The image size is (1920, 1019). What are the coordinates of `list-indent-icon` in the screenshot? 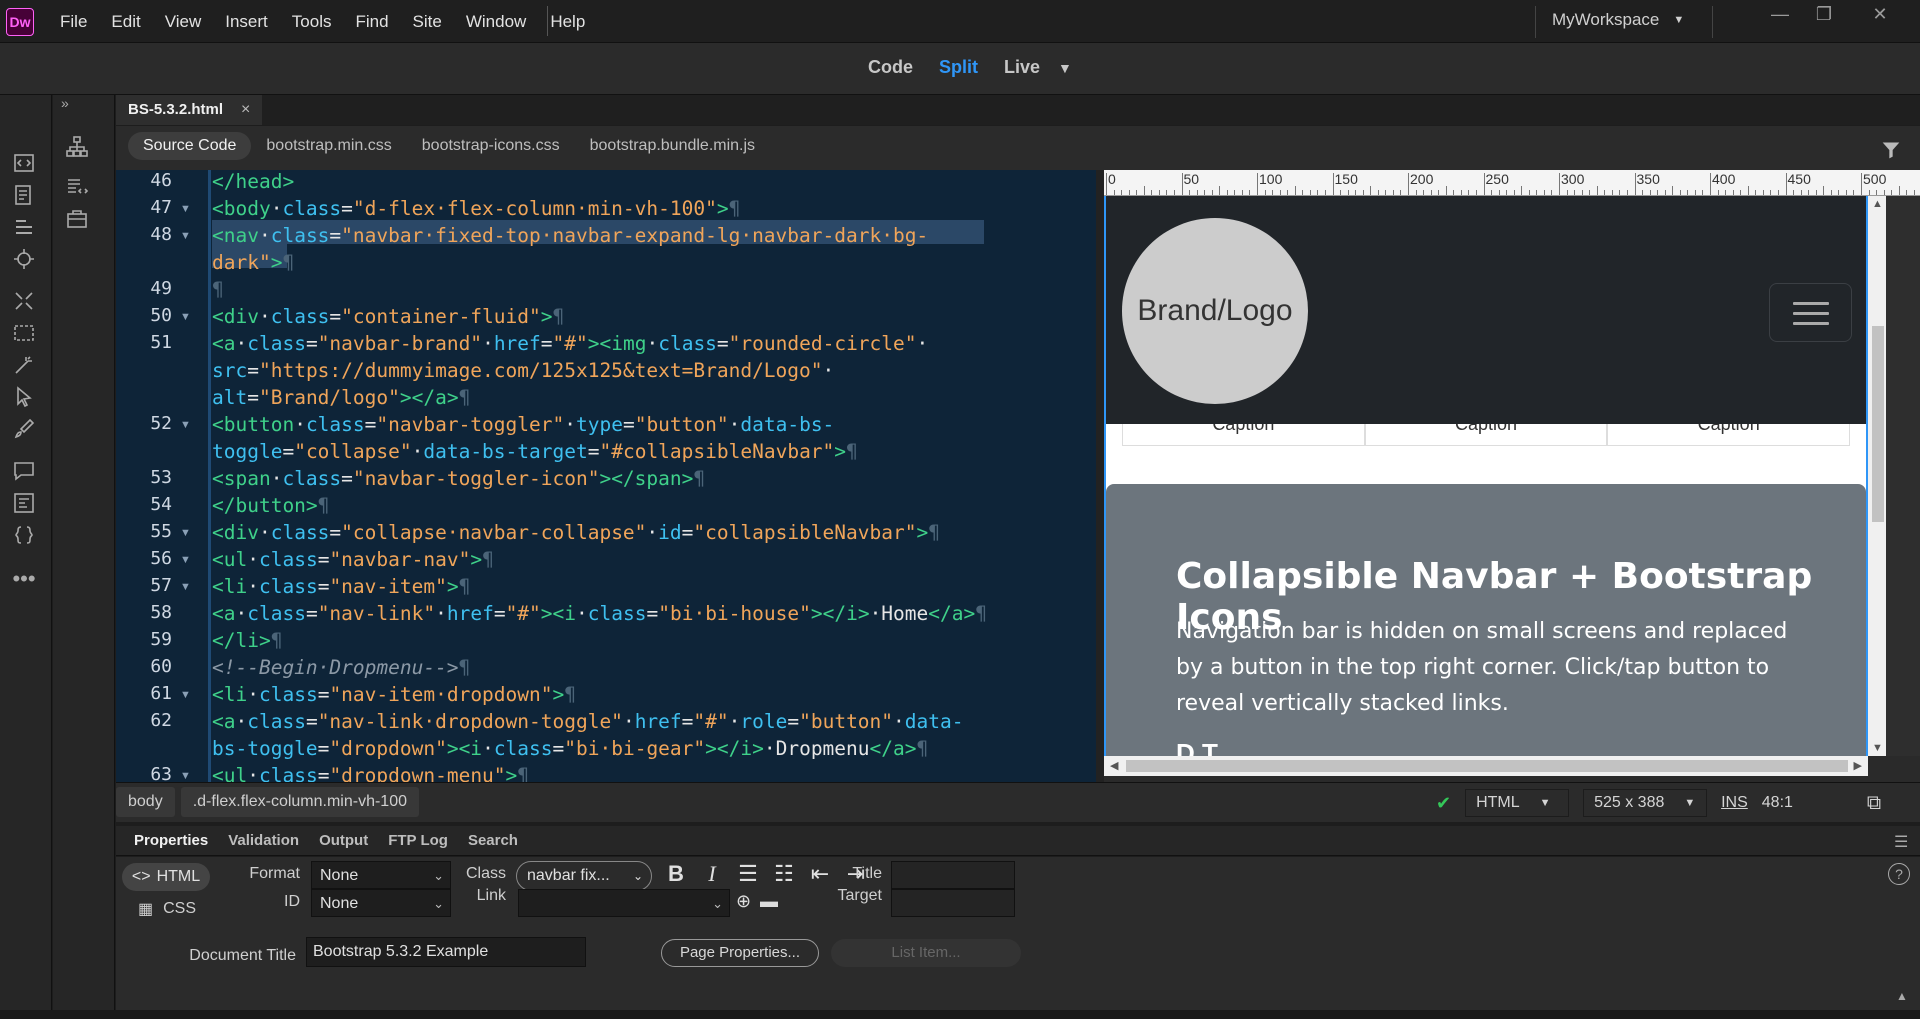 It's located at (24, 227).